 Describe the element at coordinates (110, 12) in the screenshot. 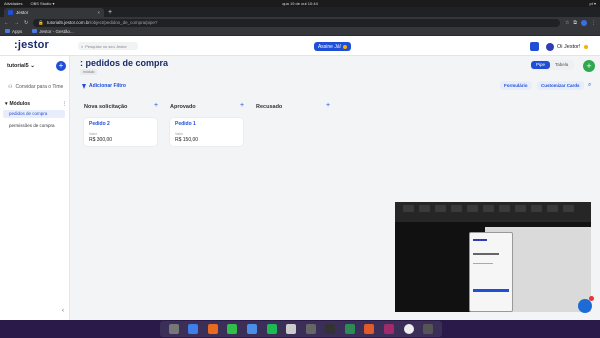

I see `new-tab-button: +` at that location.